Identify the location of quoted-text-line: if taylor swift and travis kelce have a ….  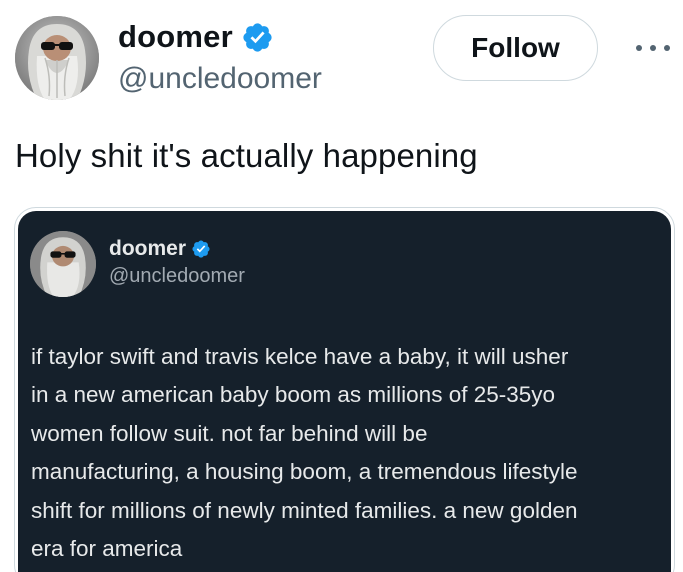
(300, 356).